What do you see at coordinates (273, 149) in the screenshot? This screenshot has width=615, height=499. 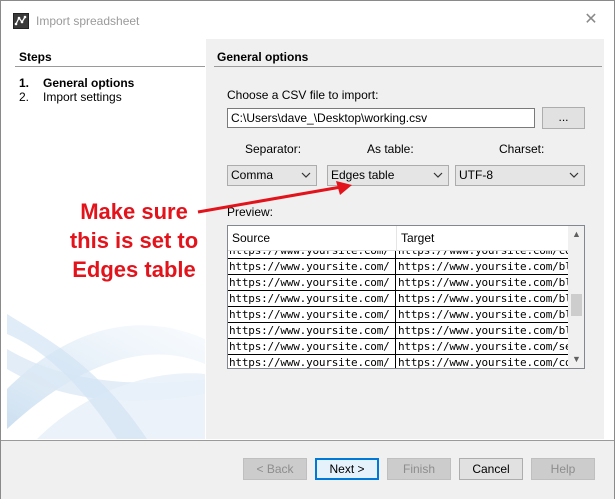 I see `separator-label: Separator:` at bounding box center [273, 149].